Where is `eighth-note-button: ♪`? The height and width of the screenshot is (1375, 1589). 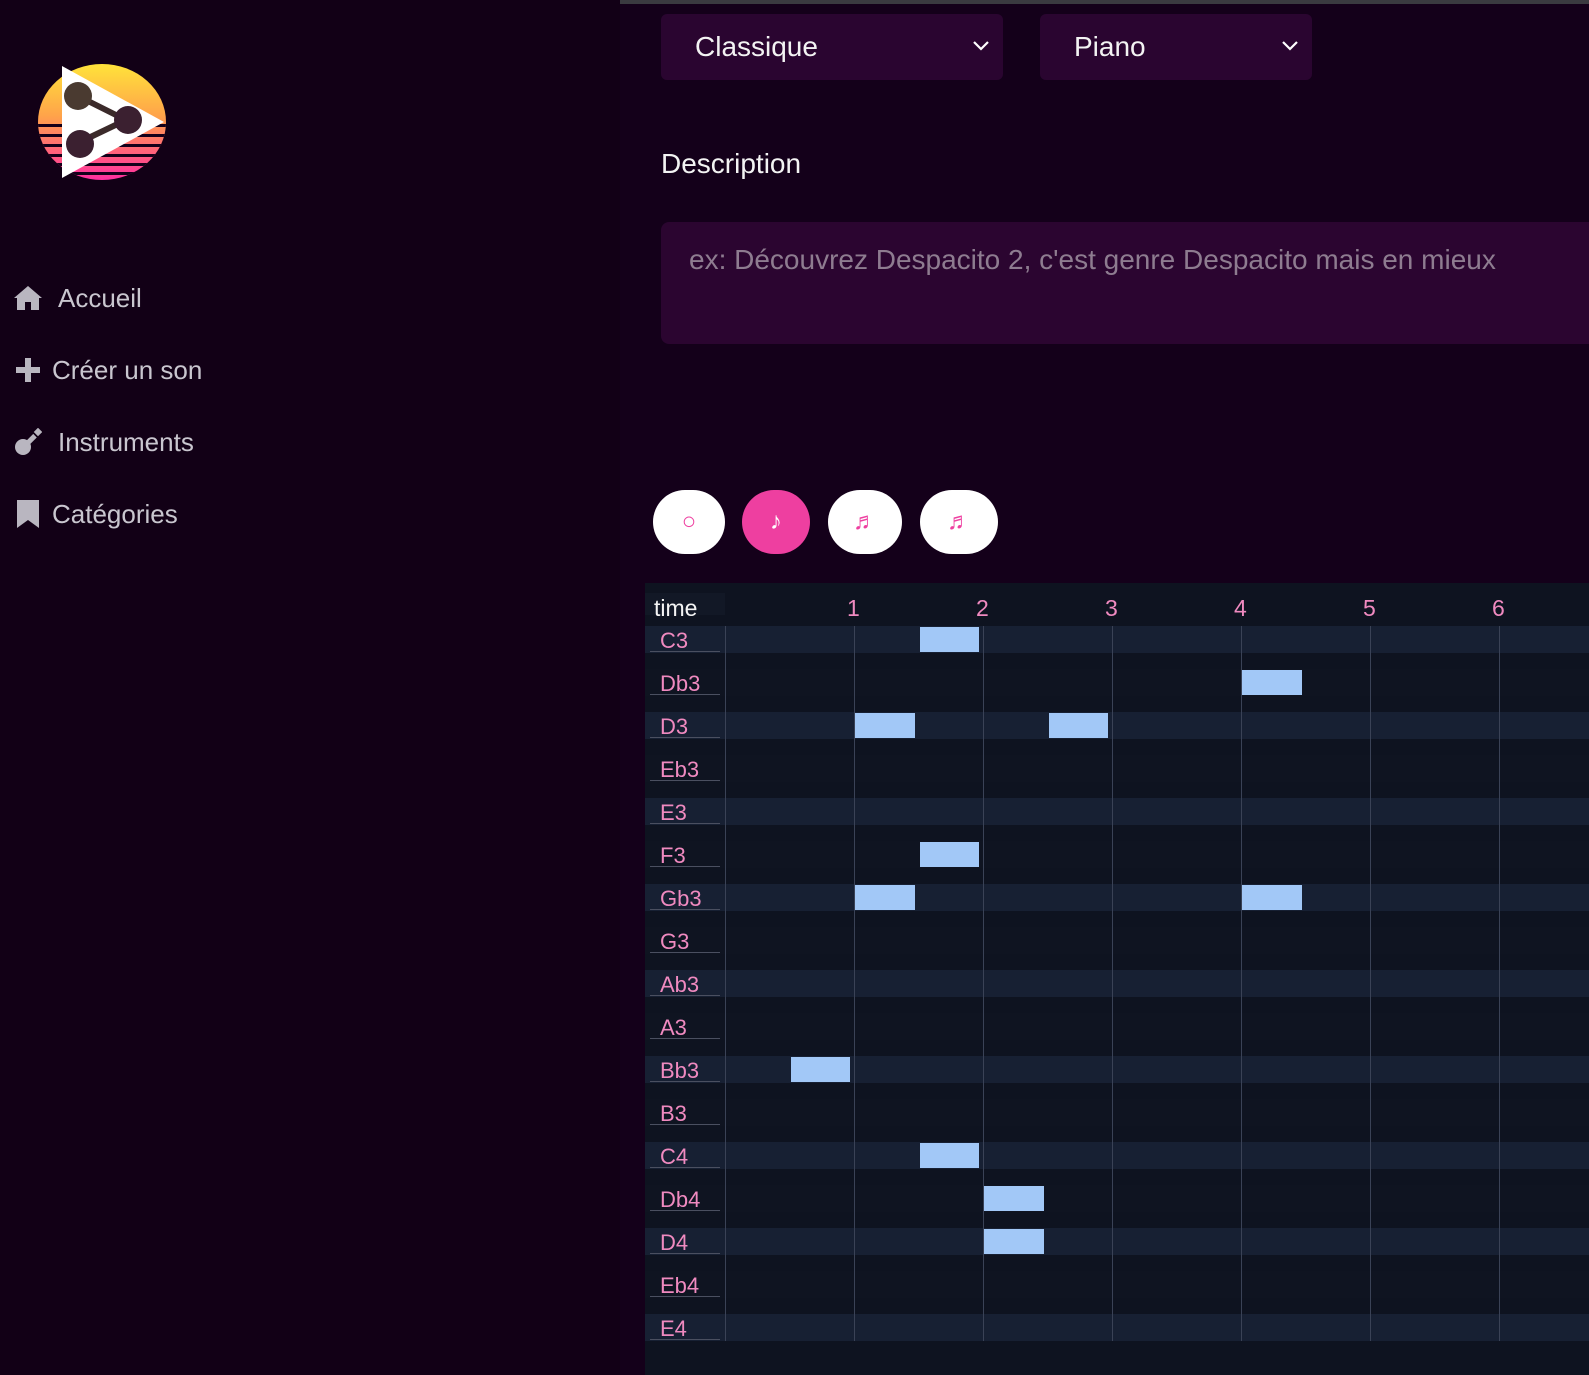
eighth-note-button: ♪ is located at coordinates (776, 522).